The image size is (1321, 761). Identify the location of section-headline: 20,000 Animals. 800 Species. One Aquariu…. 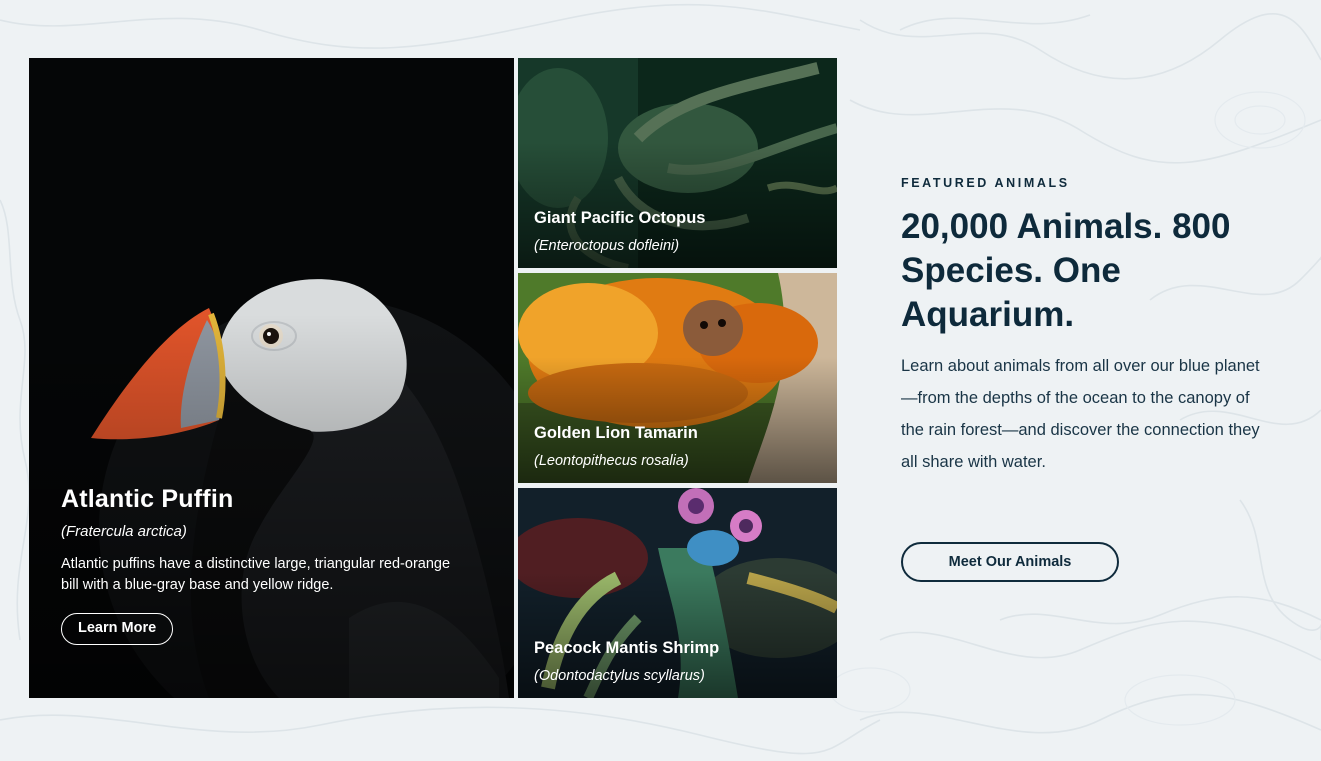
(1066, 270).